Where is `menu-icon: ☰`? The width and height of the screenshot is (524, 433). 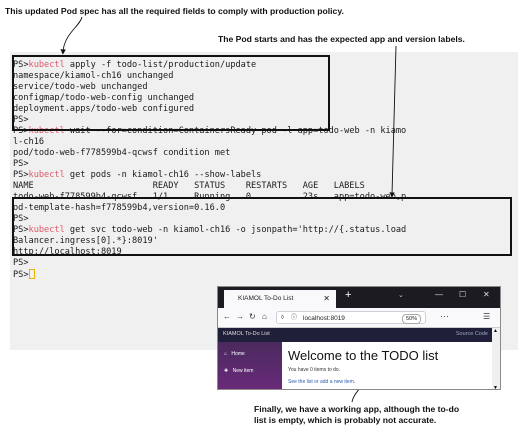
menu-icon: ☰ is located at coordinates (486, 317).